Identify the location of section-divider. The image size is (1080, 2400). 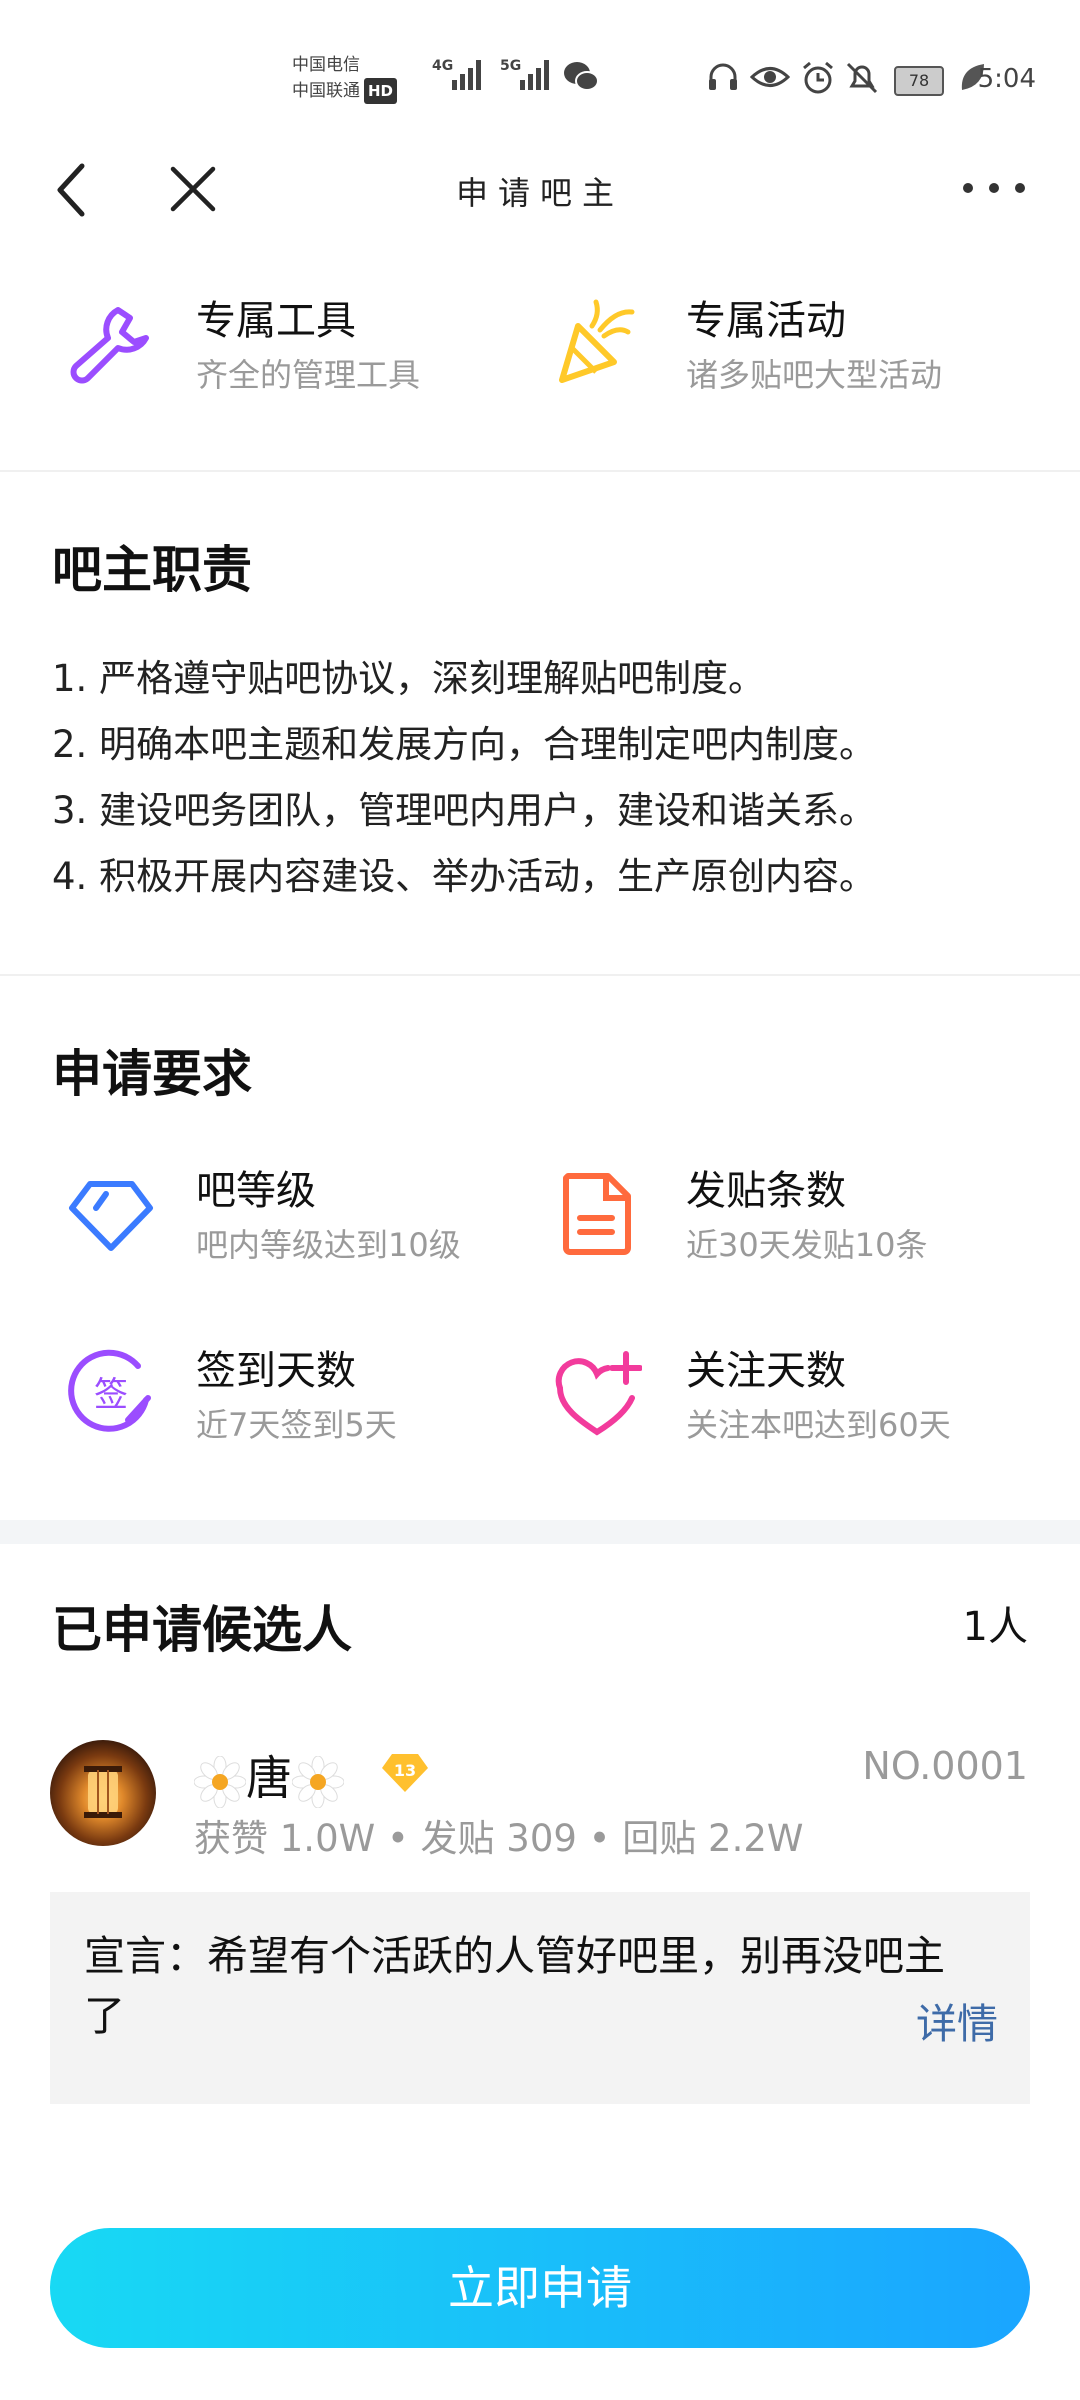
(540, 1532).